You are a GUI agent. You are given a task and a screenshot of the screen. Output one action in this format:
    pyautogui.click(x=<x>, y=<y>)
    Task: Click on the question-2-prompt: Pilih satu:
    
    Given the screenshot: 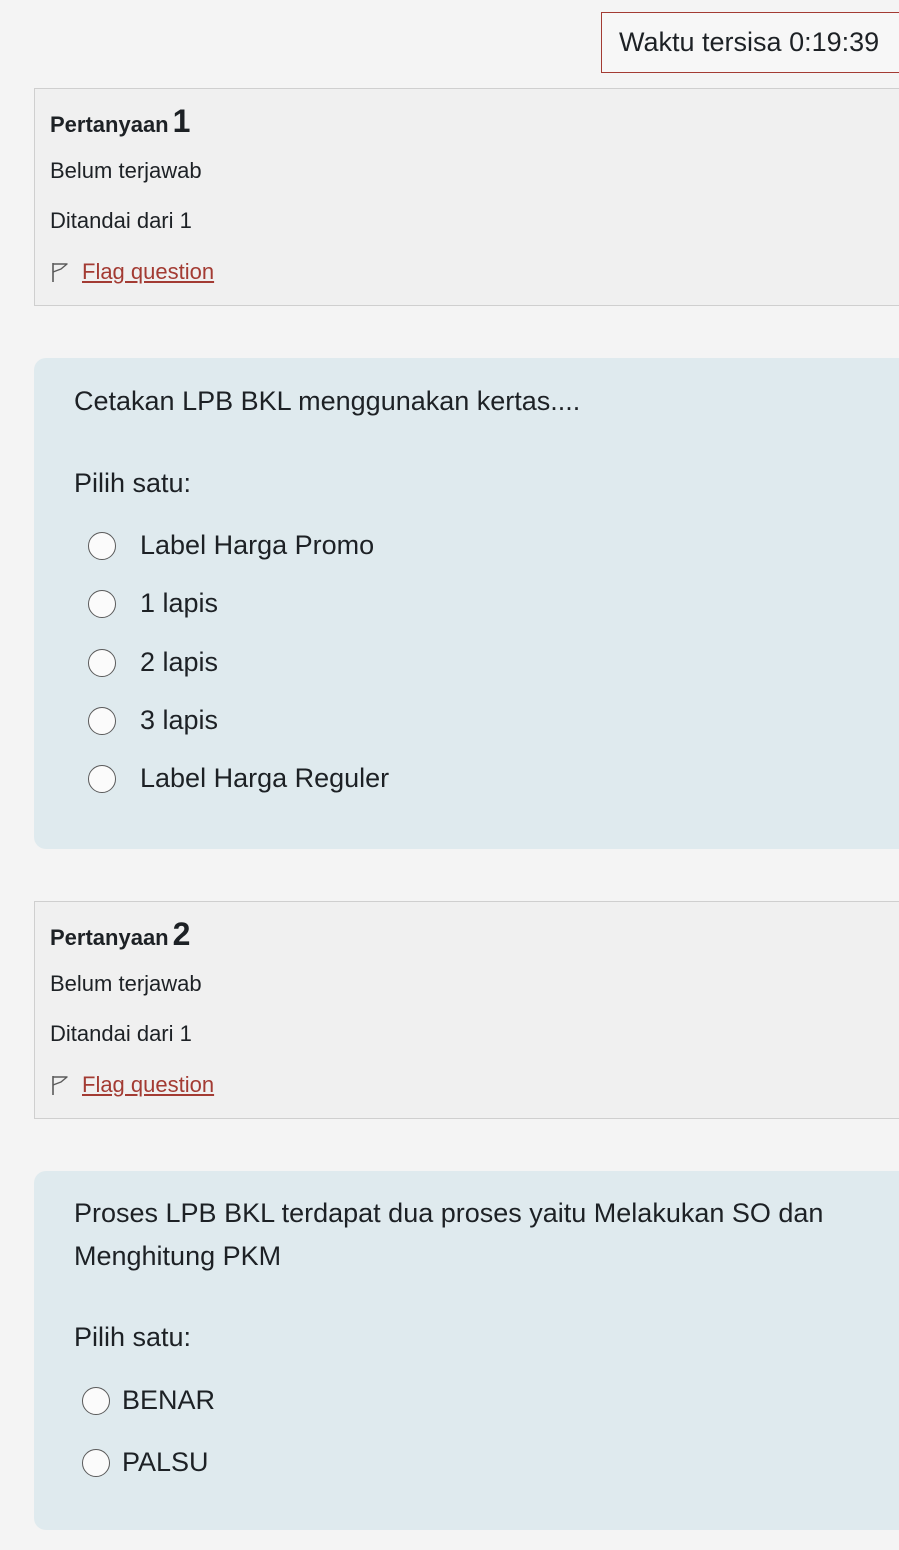 What is the action you would take?
    pyautogui.click(x=133, y=1337)
    